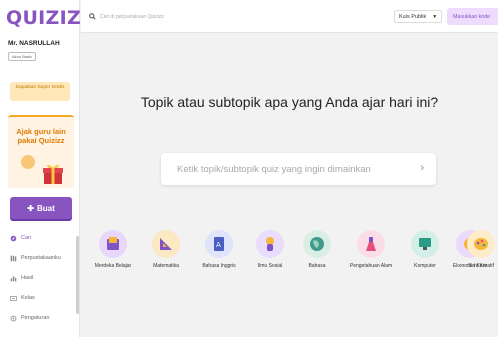 This screenshot has height=337, width=498. I want to click on svg-text: A, so click(218, 245).